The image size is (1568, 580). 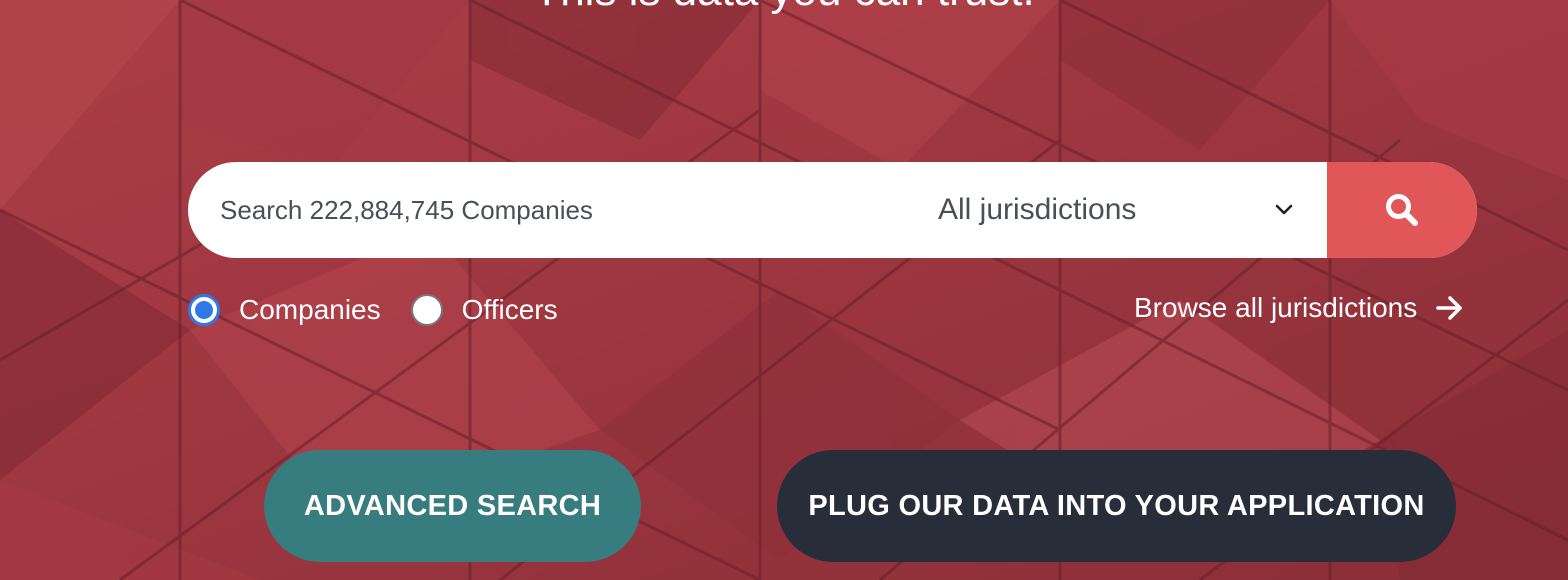 I want to click on search-bar: All jurisdictions, so click(x=832, y=210).